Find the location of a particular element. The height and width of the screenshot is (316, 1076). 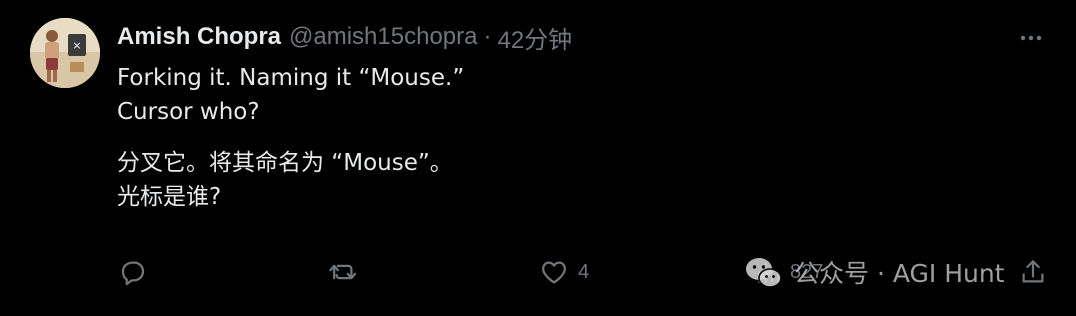

watermark-text: 公众号 · AGI Hunt is located at coordinates (899, 273).